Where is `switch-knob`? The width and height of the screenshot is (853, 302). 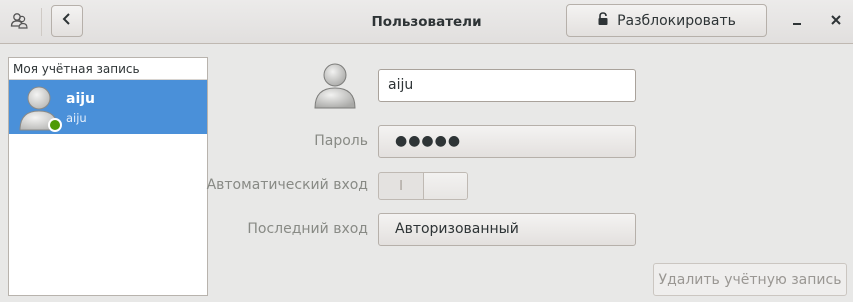 switch-knob is located at coordinates (445, 186).